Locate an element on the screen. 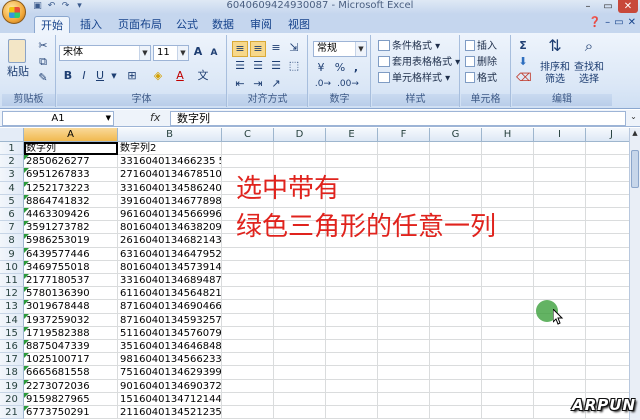 This screenshot has width=640, height=420. fill-icon: ⬇ is located at coordinates (523, 62).